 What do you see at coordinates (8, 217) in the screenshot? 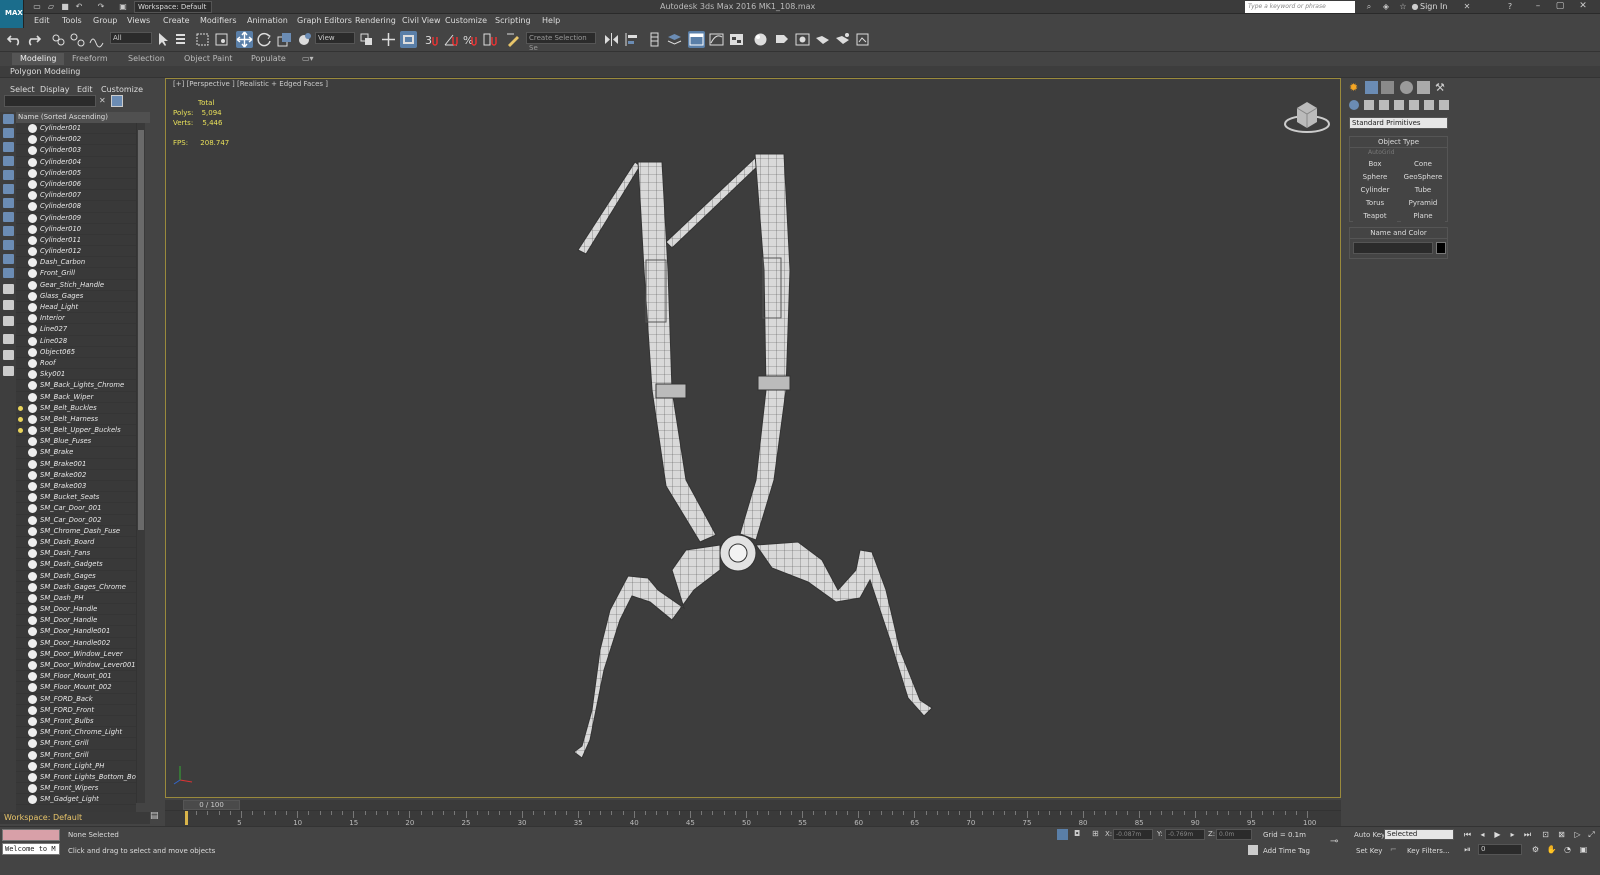
I see `display-xrefs-icon` at bounding box center [8, 217].